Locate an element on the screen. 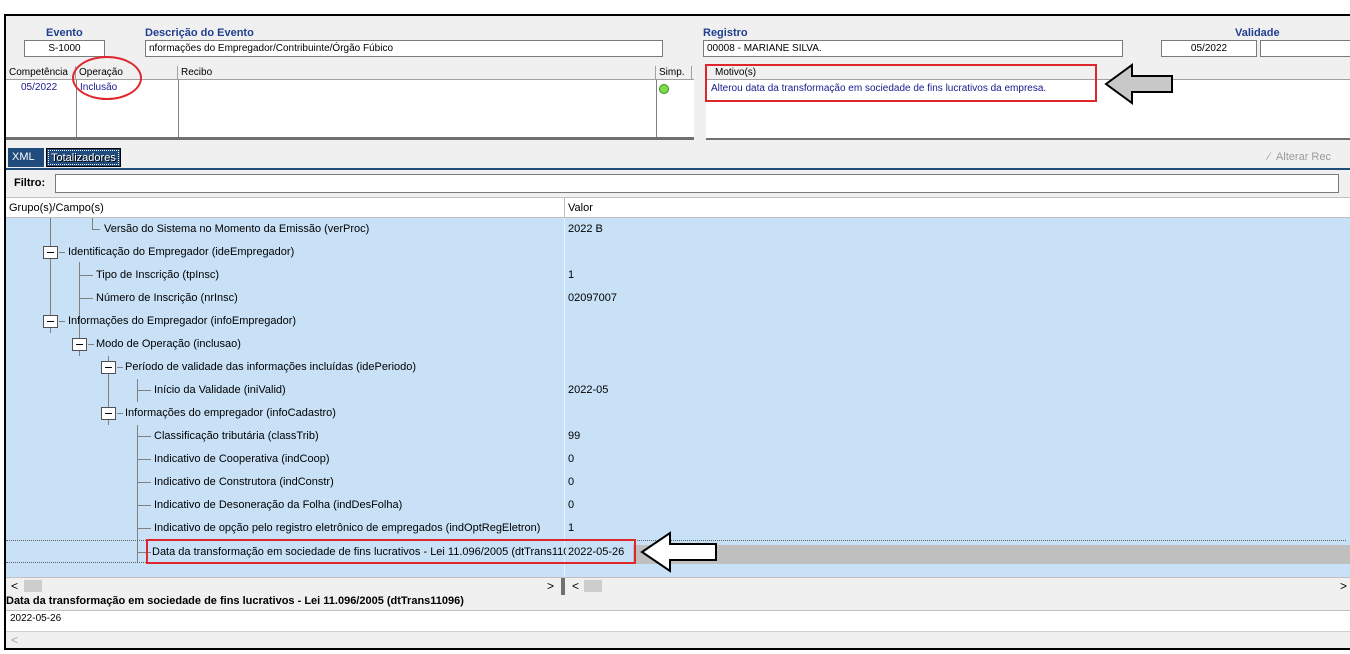 The height and width of the screenshot is (654, 1350). tree-label: Indicativo de Construtora (indConstr) is located at coordinates (244, 482).